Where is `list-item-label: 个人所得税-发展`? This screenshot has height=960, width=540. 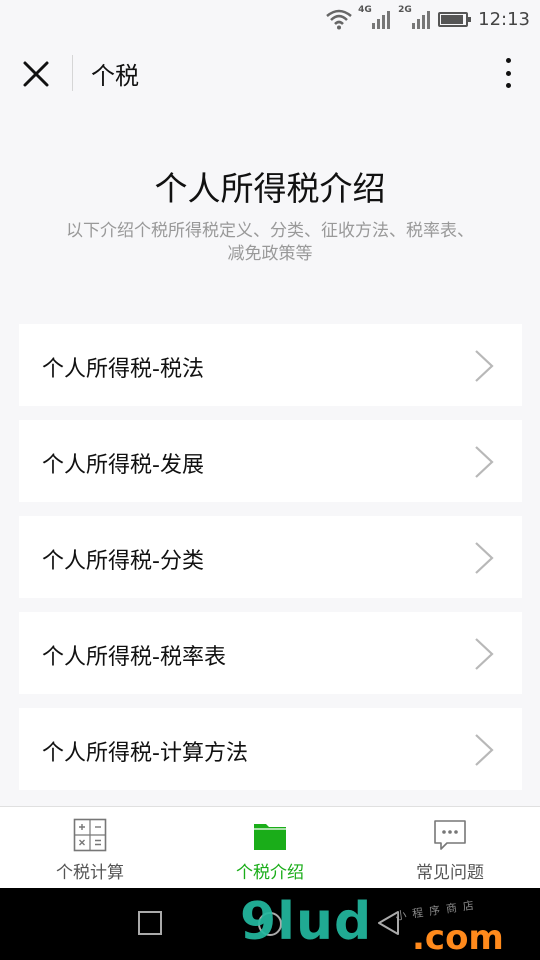 list-item-label: 个人所得税-发展 is located at coordinates (123, 465).